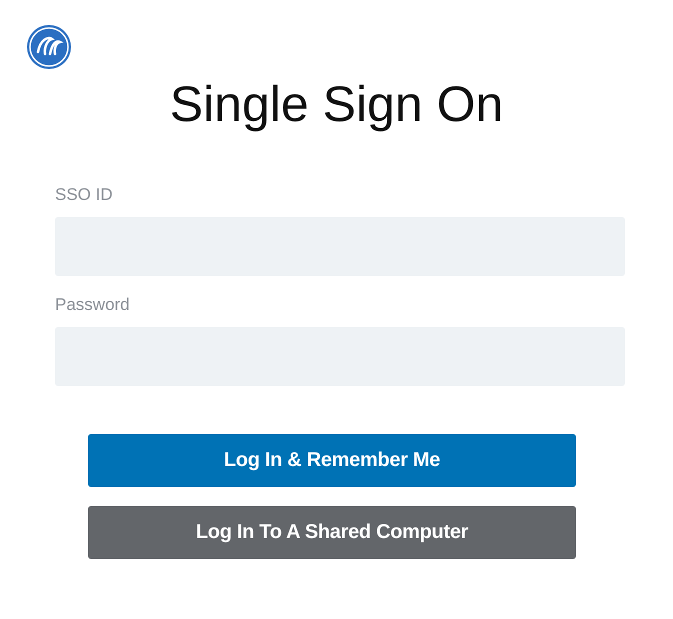  I want to click on page-title: Single Sign On, so click(336, 104).